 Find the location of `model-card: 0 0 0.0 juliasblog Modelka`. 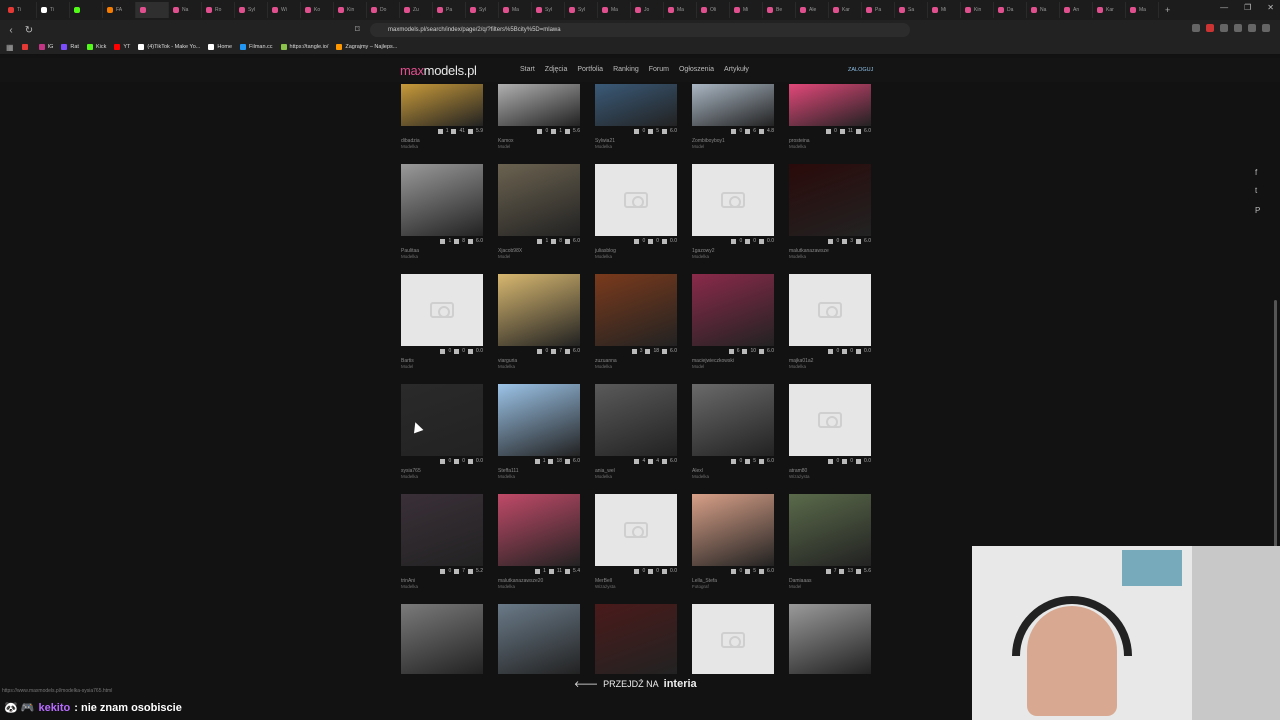

model-card: 0 0 0.0 juliasblog Modelka is located at coordinates (636, 211).